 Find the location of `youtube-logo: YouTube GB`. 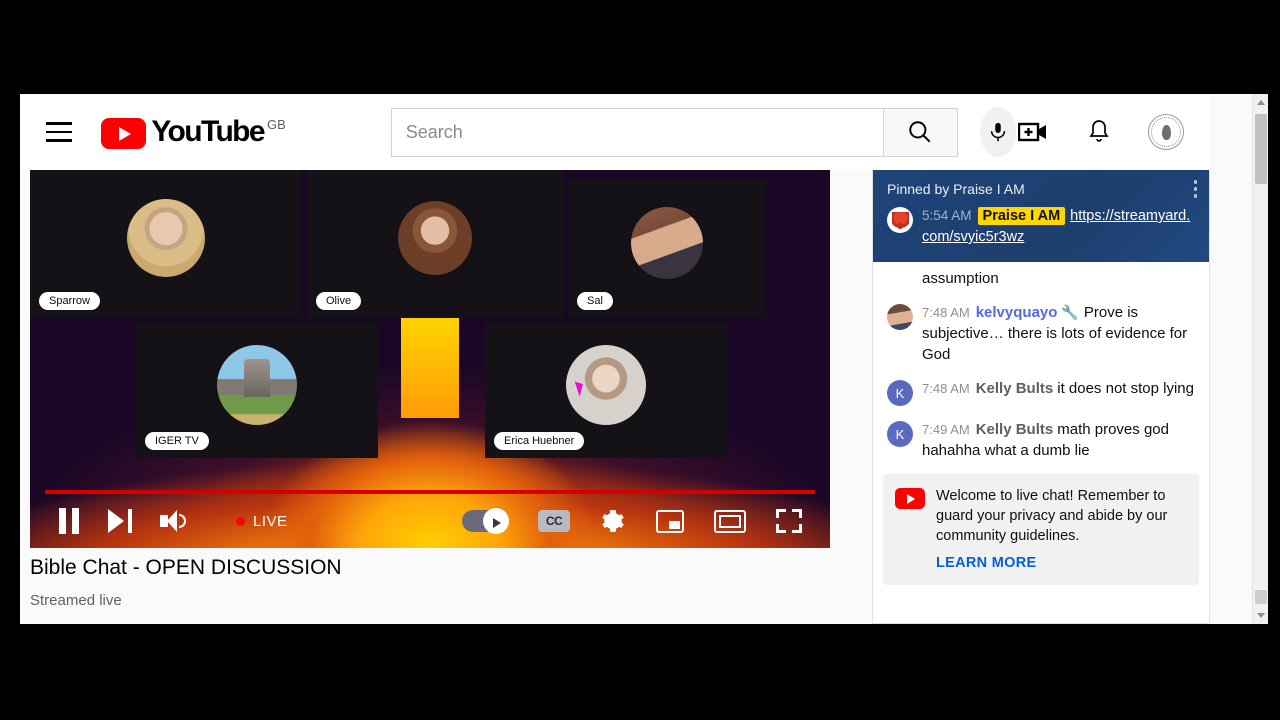

youtube-logo: YouTube GB is located at coordinates (193, 132).